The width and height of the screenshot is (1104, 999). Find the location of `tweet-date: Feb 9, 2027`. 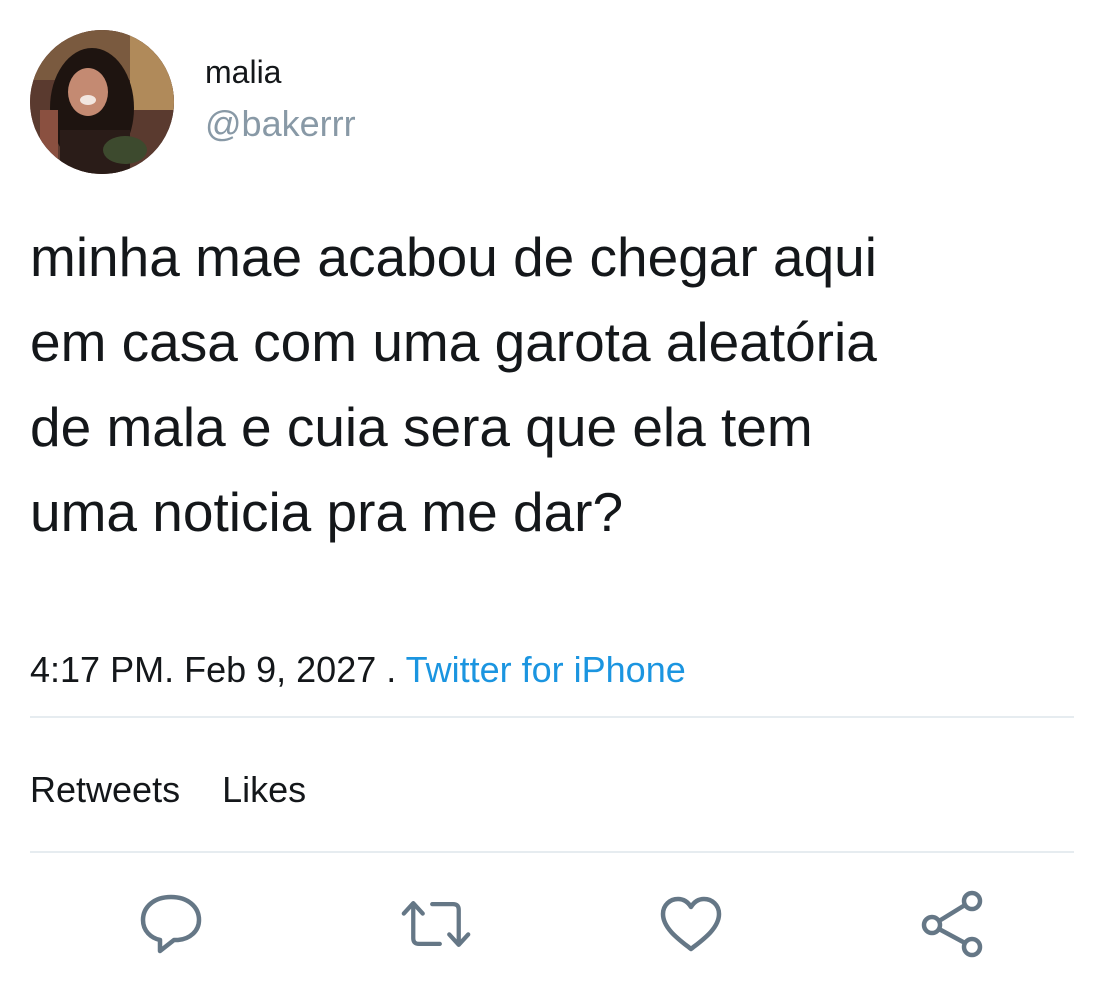

tweet-date: Feb 9, 2027 is located at coordinates (280, 669).